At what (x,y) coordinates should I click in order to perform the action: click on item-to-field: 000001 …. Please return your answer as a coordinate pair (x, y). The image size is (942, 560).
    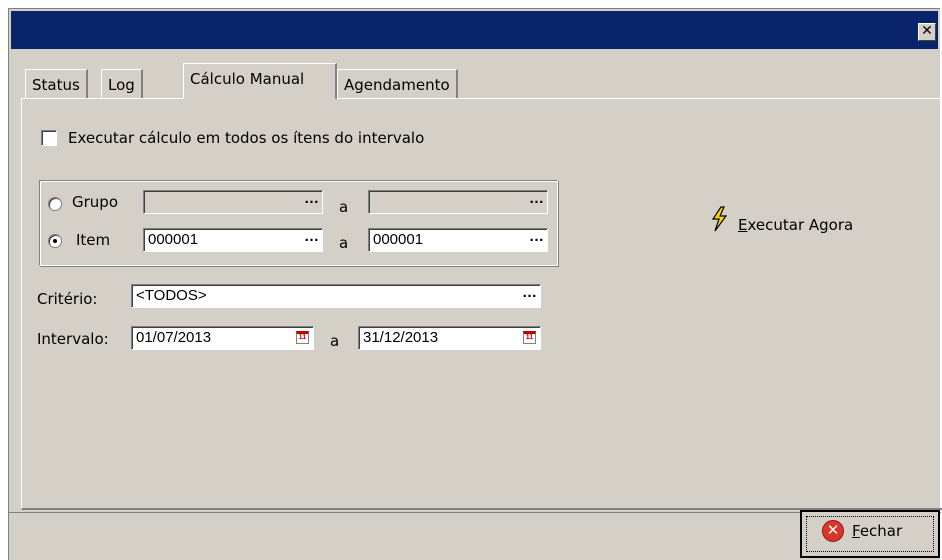
    Looking at the image, I should click on (458, 240).